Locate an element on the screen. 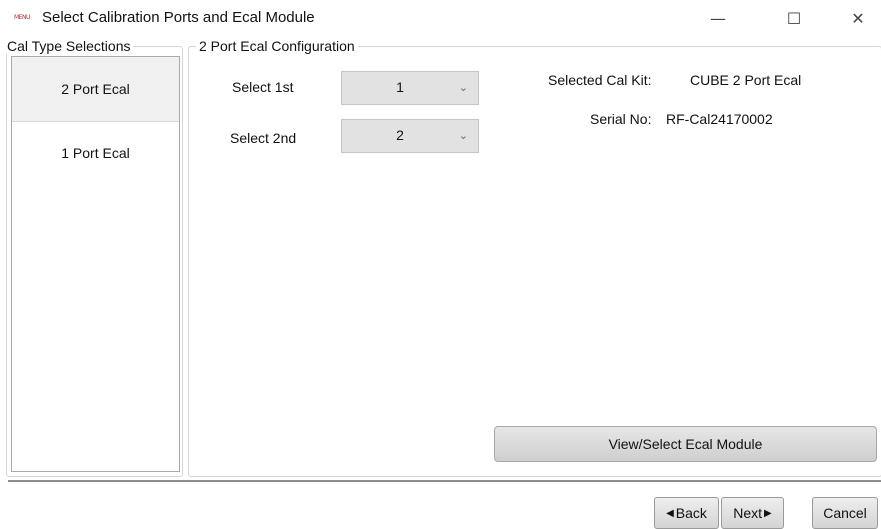 This screenshot has height=529, width=881. cal-type-item-label: 2 Port Ecal is located at coordinates (95, 89).